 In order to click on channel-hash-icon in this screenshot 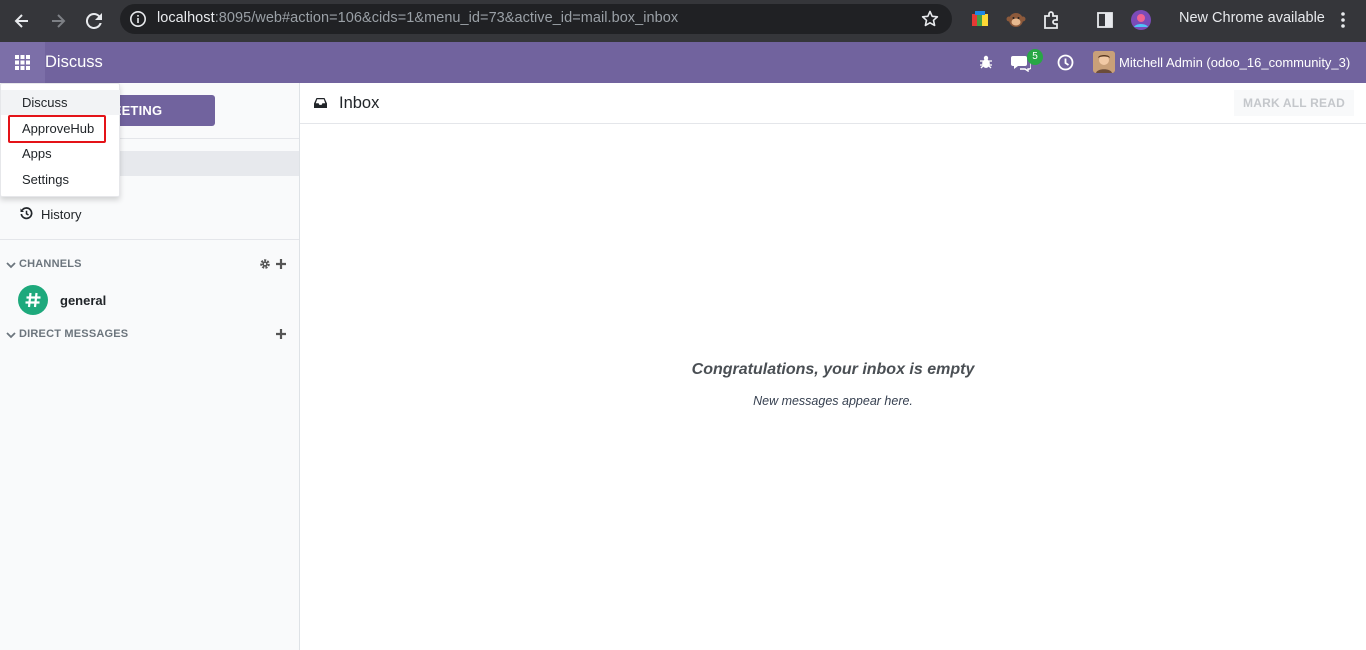, I will do `click(33, 300)`.